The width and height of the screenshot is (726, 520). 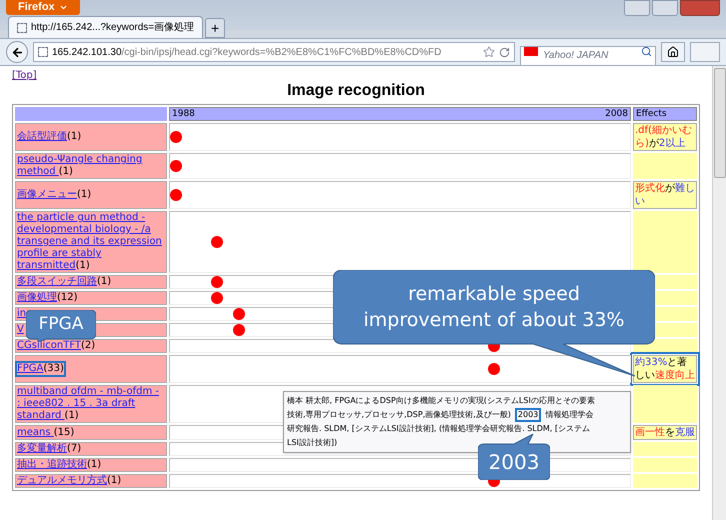 I want to click on keyword-link: the particle gun method - developmental biology - /a transgene and its expression profile are stably transmitted(1), so click(x=90, y=242).